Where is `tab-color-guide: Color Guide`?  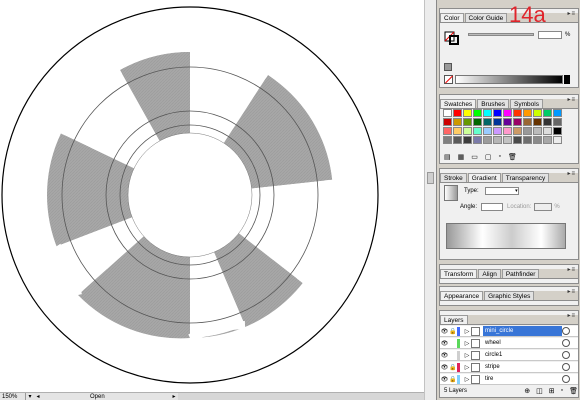
tab-color-guide: Color Guide is located at coordinates (486, 17).